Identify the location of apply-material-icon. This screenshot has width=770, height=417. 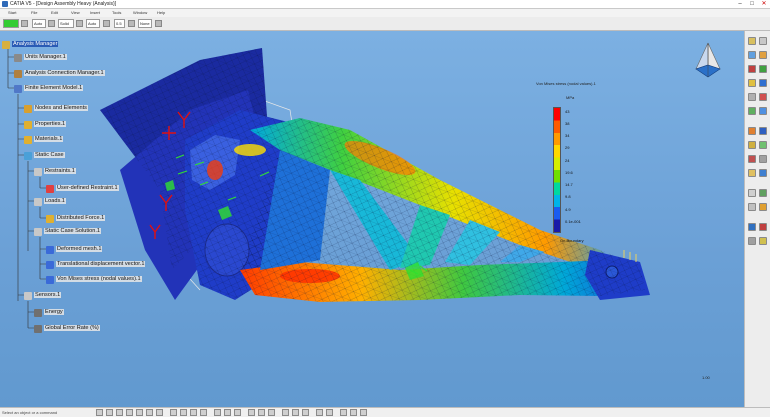
(319, 412).